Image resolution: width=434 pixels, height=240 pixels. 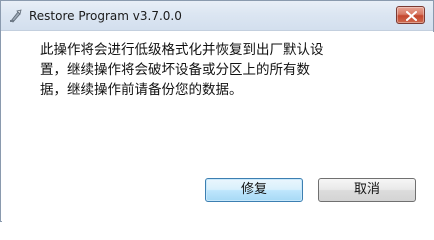 I want to click on window-title: Restore Program v3.7.0.0, so click(x=105, y=16).